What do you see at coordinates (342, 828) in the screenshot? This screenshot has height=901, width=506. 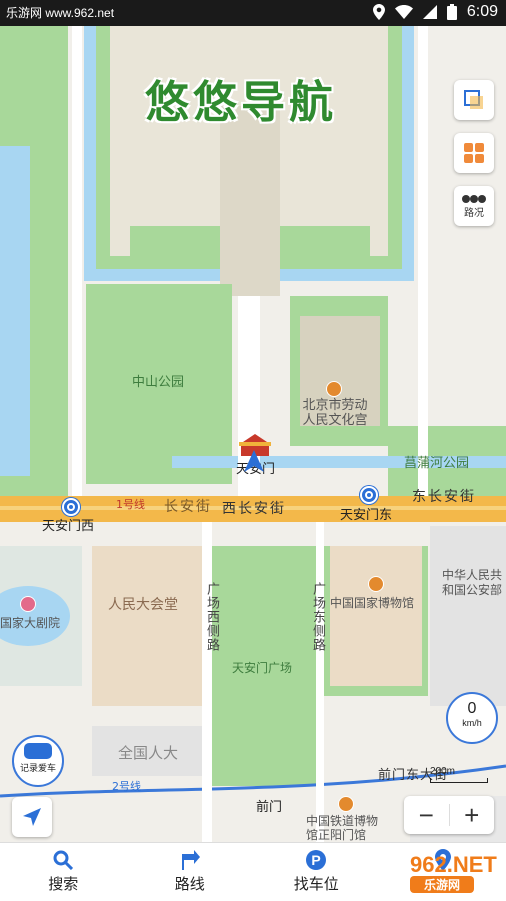 I see `map-label-railway-museum: 中国铁道博物 馆正阳门馆` at bounding box center [342, 828].